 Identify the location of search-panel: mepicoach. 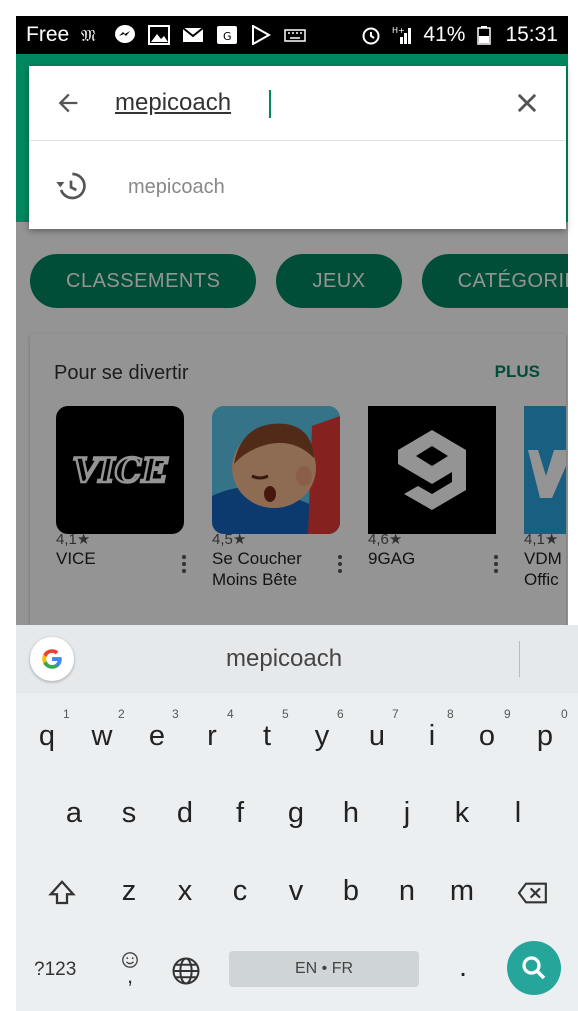
(297, 147).